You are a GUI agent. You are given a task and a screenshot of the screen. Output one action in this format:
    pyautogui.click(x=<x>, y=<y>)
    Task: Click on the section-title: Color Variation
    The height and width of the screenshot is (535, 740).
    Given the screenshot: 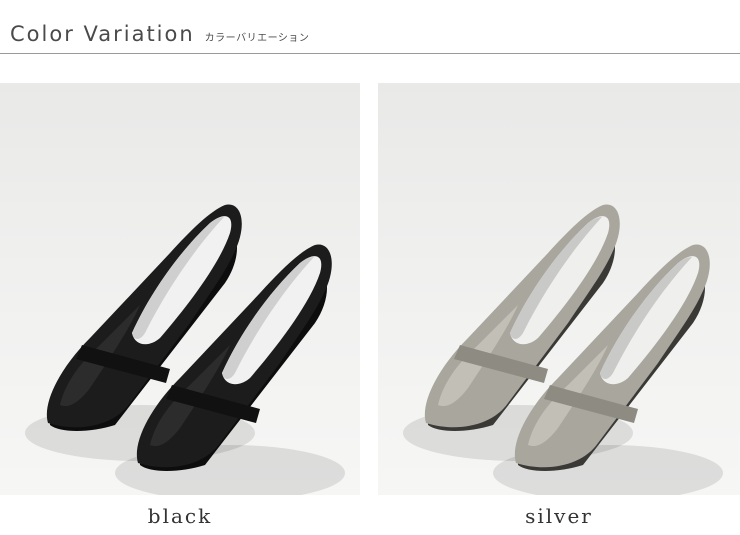 What is the action you would take?
    pyautogui.click(x=102, y=34)
    